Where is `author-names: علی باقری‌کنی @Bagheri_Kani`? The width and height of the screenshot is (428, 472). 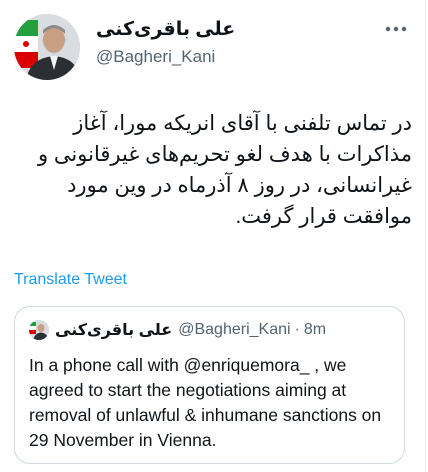
author-names: علی باقری‌کنی @Bagheri_Kani is located at coordinates (251, 44).